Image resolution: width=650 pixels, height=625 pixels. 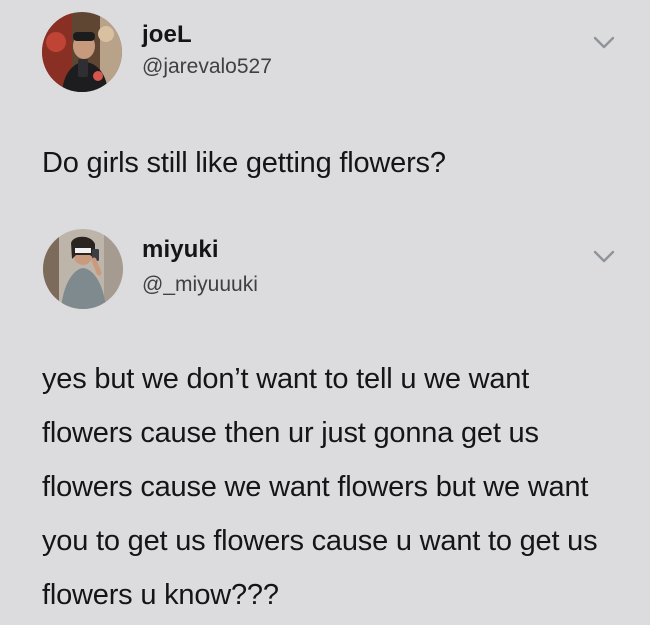 I want to click on display-name: joeL, so click(x=167, y=35).